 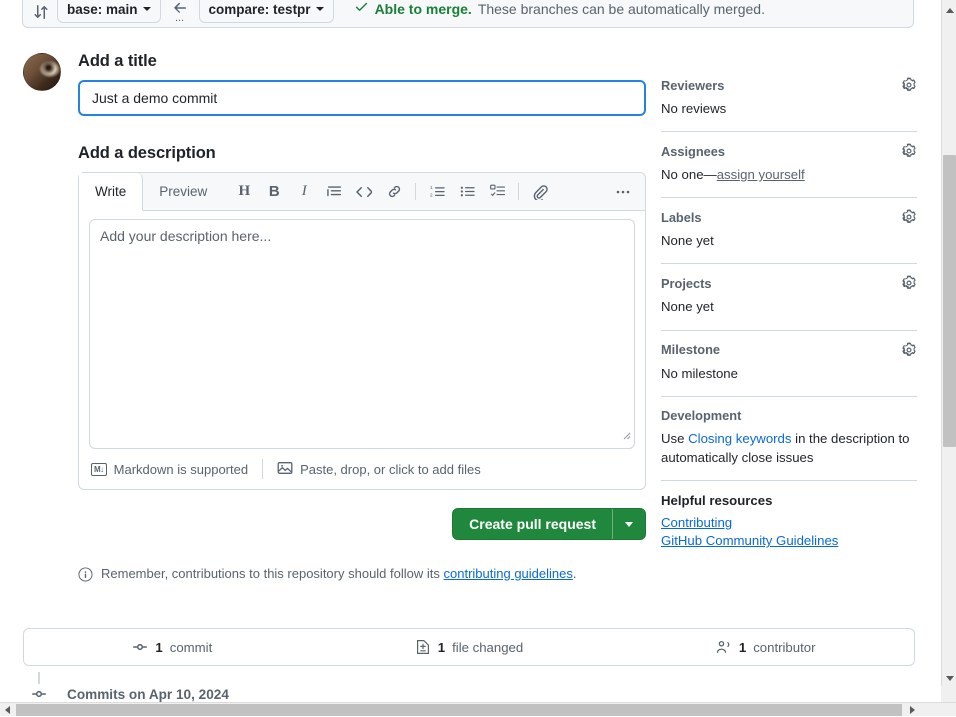 What do you see at coordinates (789, 410) in the screenshot?
I see `development-header: Development` at bounding box center [789, 410].